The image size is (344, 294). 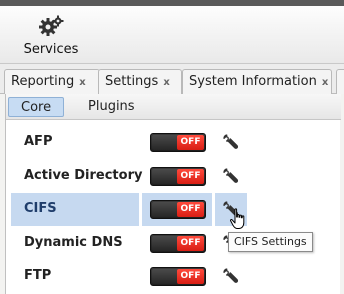 I want to click on service-row: CIFS OFF, so click(x=173, y=209).